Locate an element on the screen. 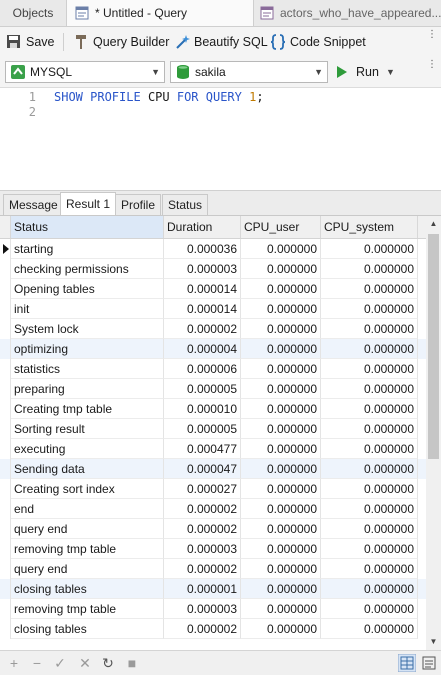 The width and height of the screenshot is (441, 675). cell-status: end is located at coordinates (87, 509).